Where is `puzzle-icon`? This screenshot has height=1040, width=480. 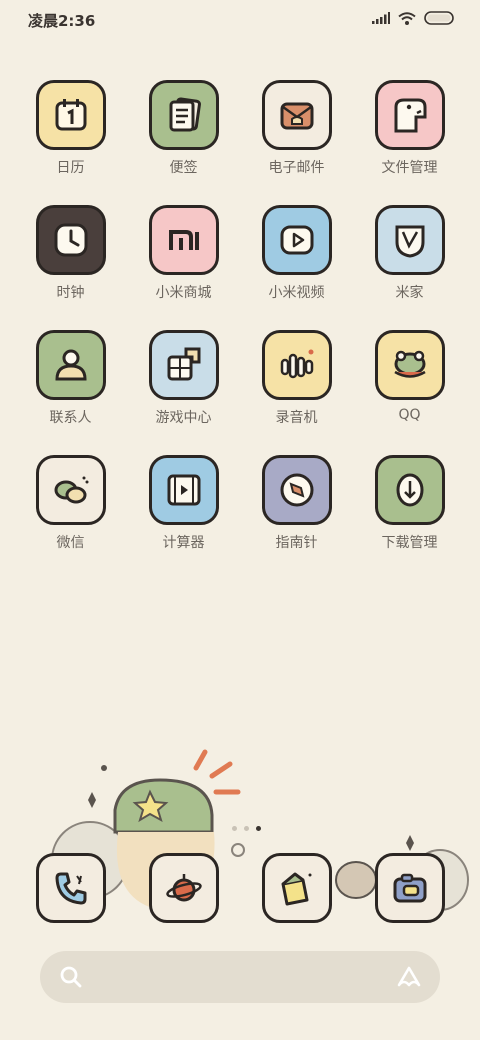 puzzle-icon is located at coordinates (183, 364).